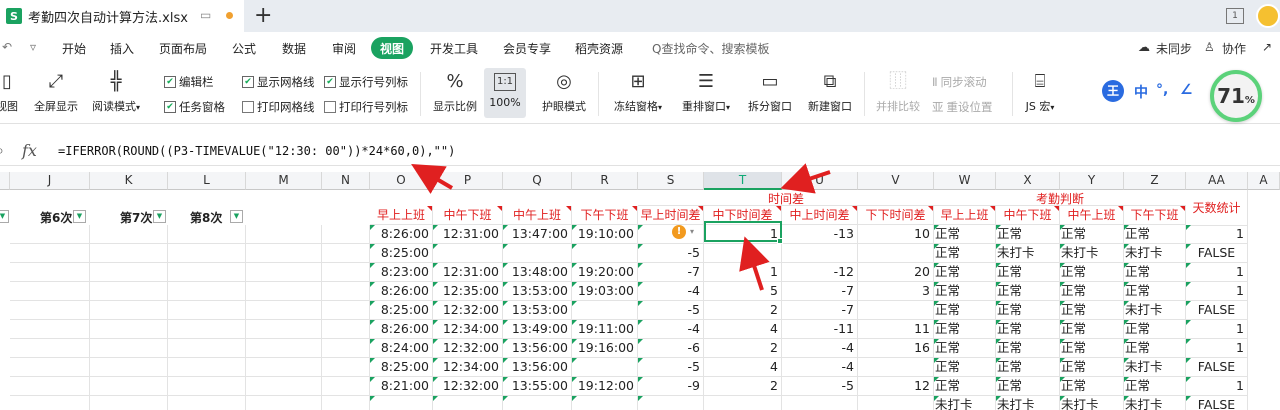 The image size is (1280, 410). Describe the element at coordinates (965, 234) in the screenshot. I see `cell-w: 正常` at that location.